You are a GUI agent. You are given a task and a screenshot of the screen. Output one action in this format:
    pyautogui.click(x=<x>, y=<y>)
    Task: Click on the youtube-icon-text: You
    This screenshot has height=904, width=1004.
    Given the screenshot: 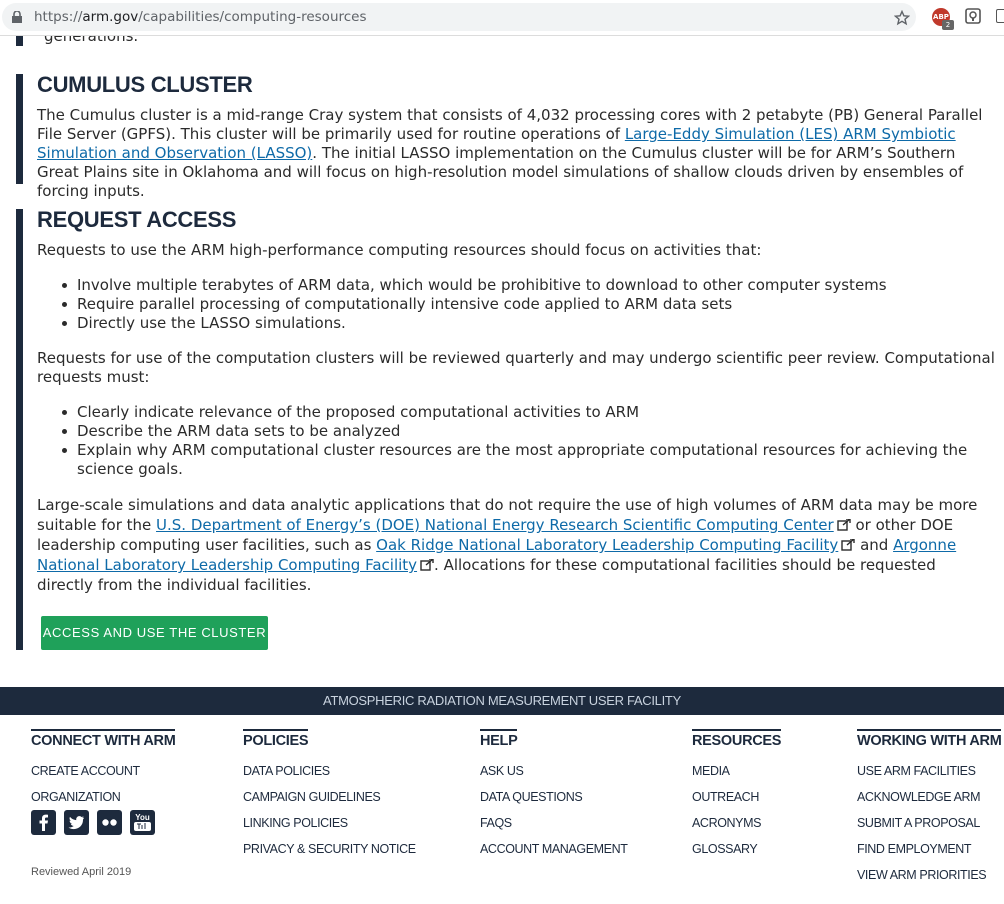 What is the action you would take?
    pyautogui.click(x=143, y=817)
    